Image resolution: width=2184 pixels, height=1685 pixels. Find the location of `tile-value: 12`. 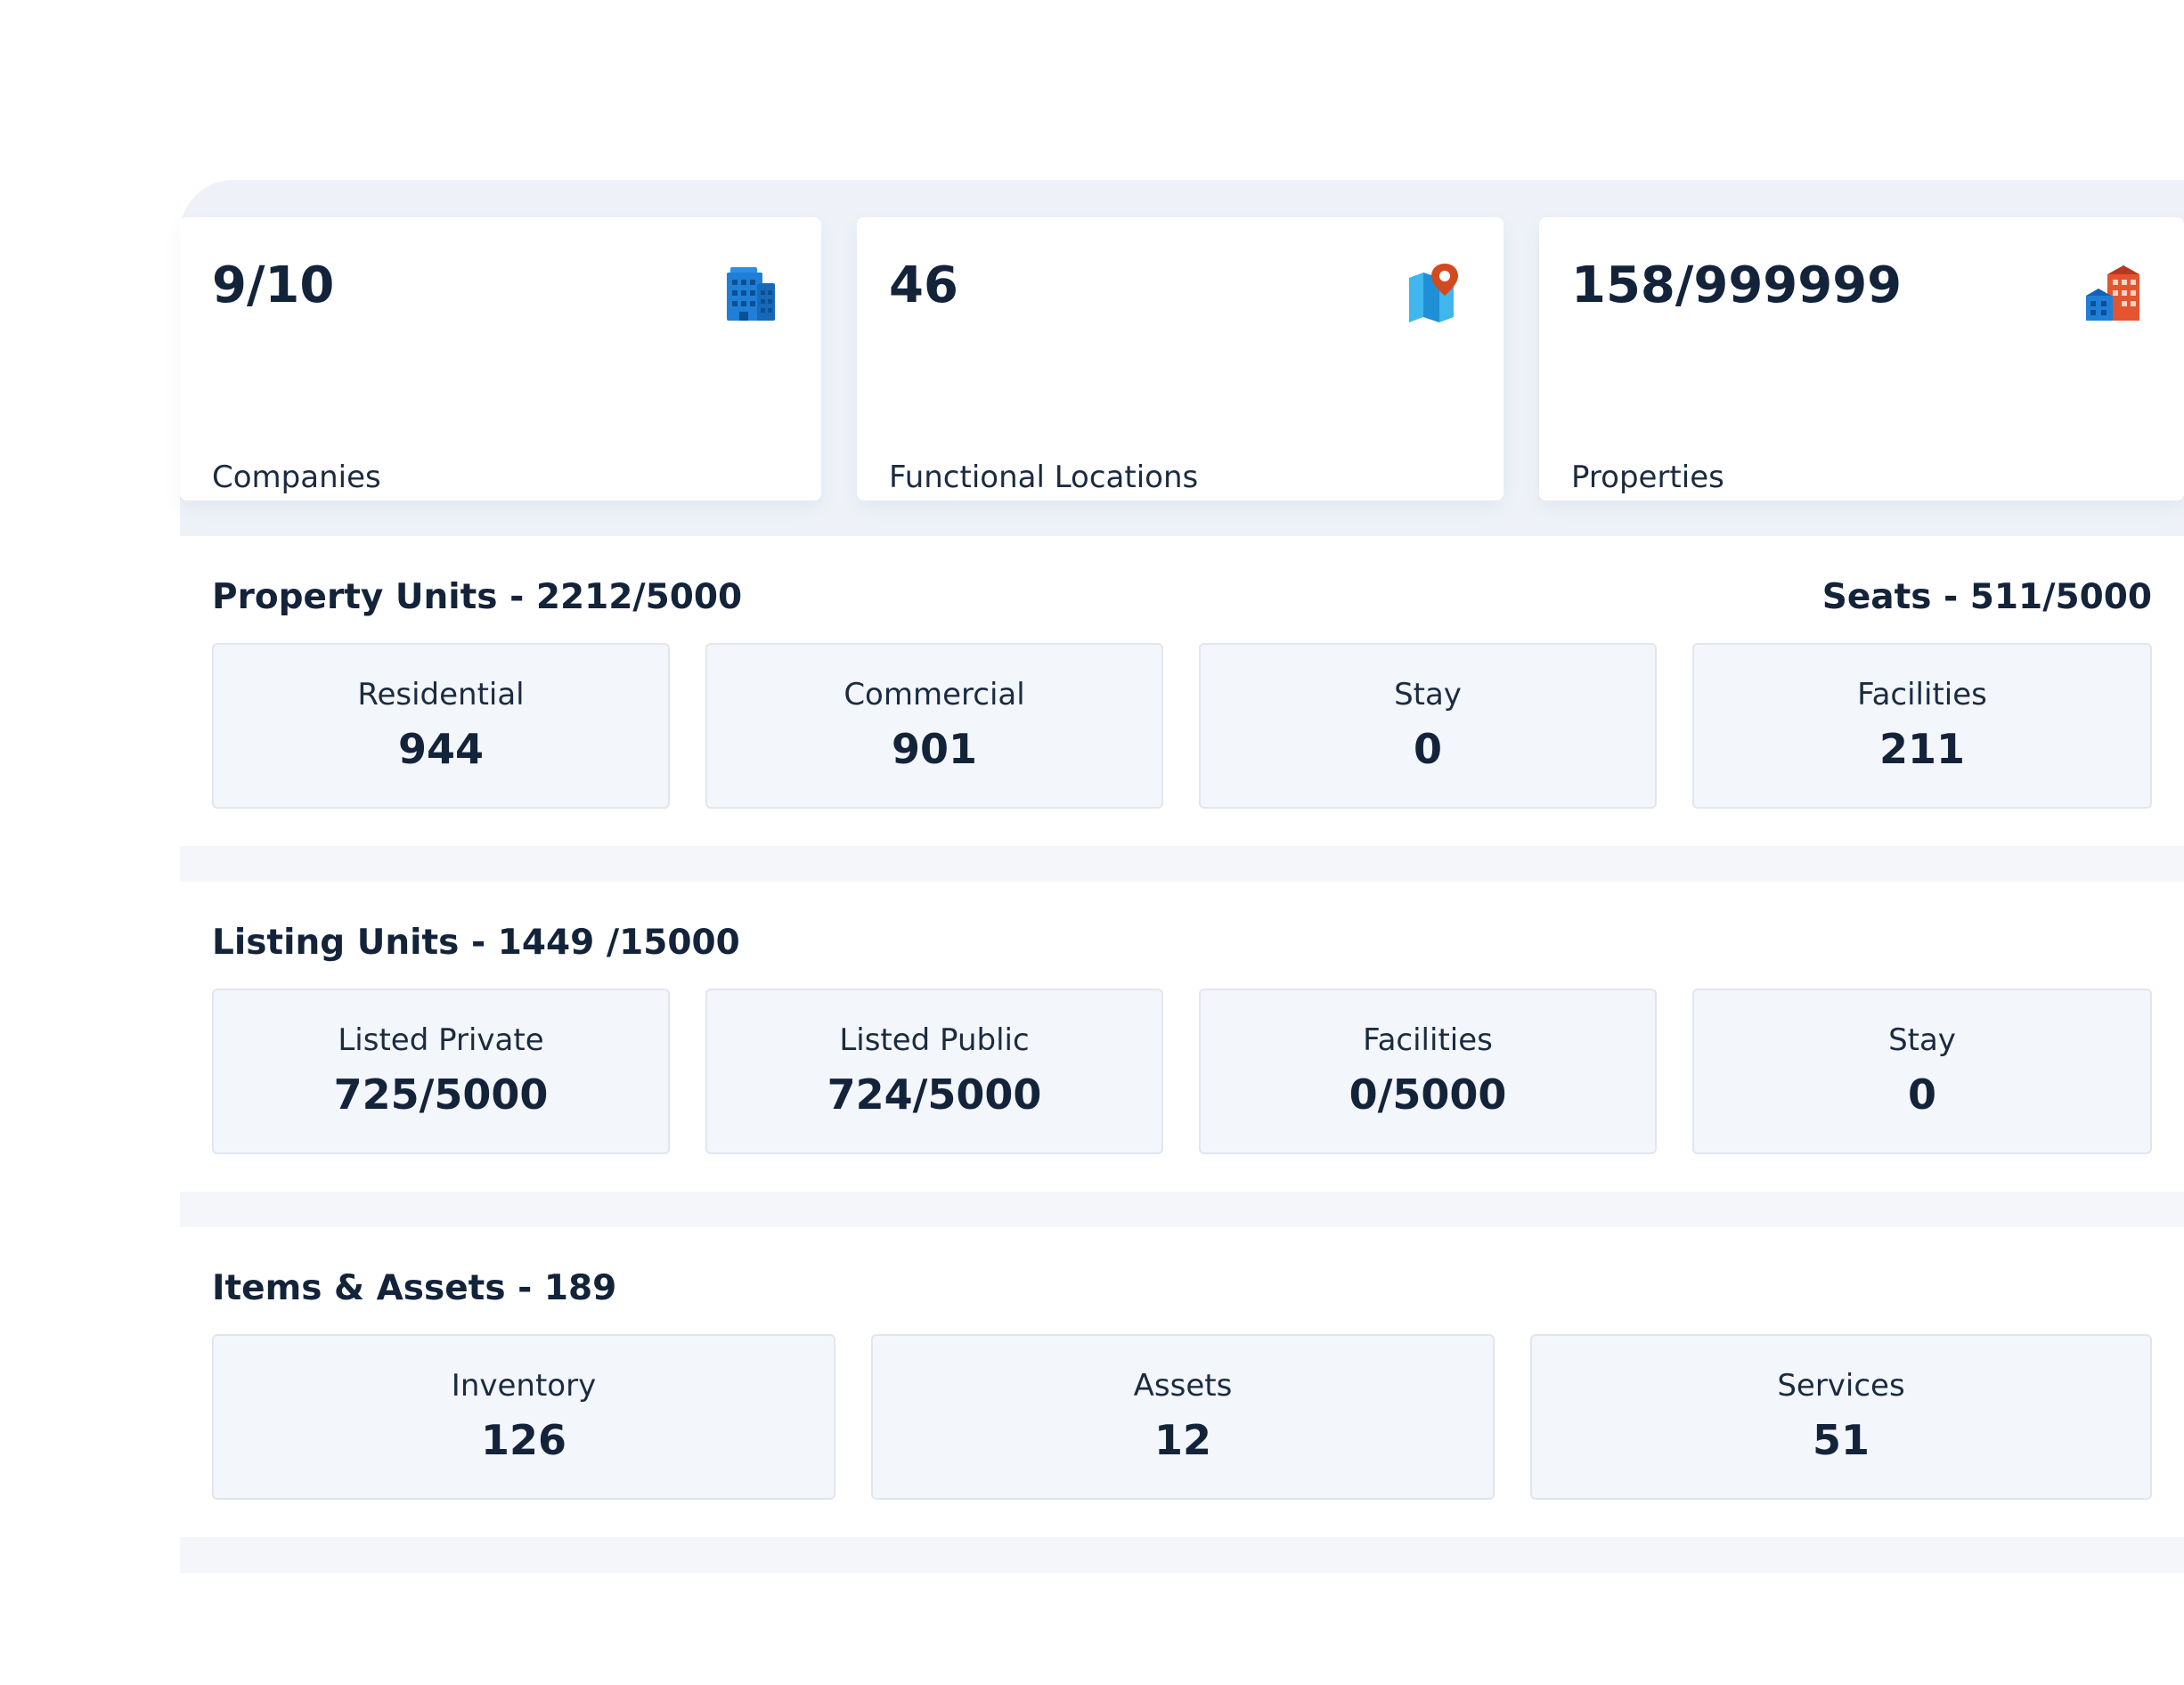

tile-value: 12 is located at coordinates (1182, 1440).